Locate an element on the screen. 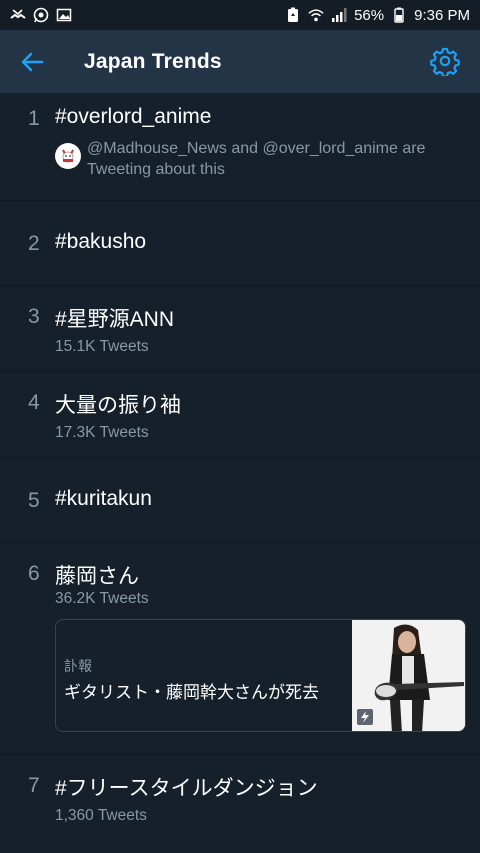 The width and height of the screenshot is (480, 853). trend-rank: 3 is located at coordinates (34, 316).